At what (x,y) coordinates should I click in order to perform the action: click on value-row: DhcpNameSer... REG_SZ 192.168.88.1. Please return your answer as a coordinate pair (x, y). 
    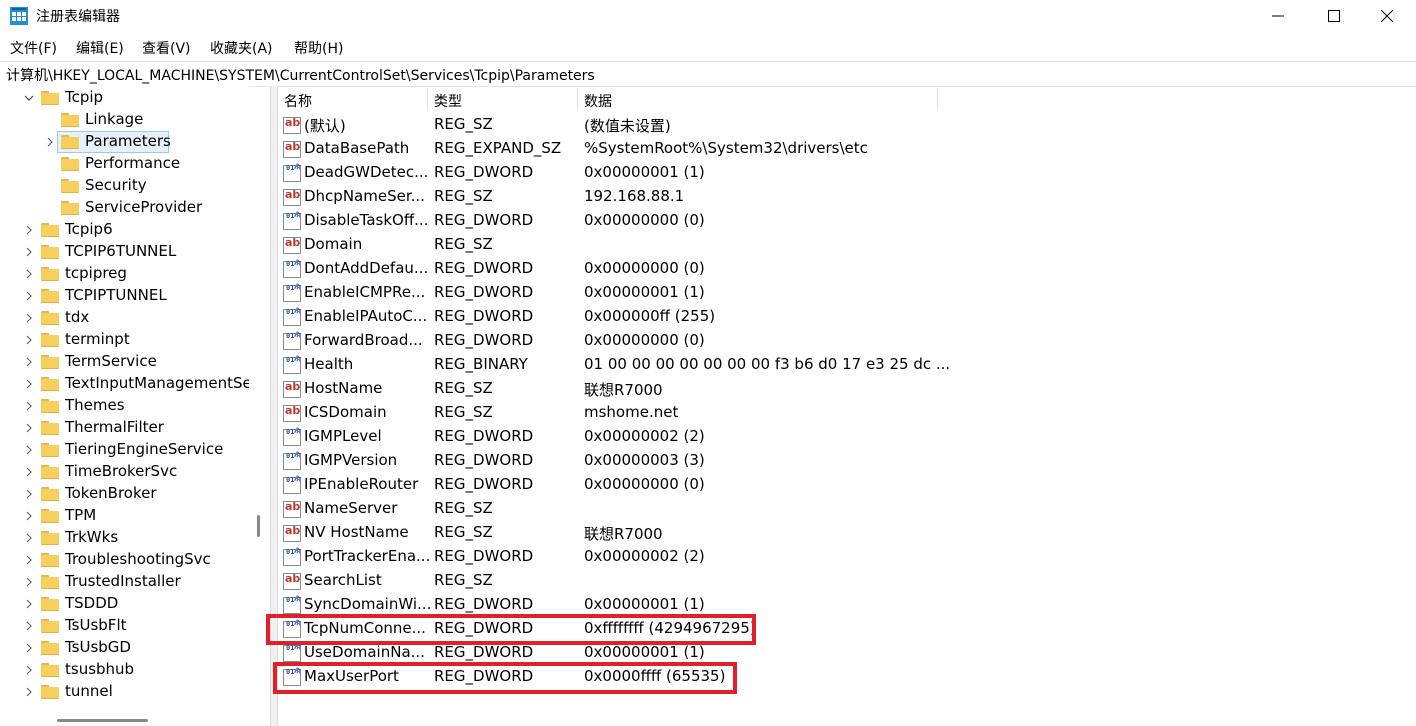
    Looking at the image, I should click on (846, 197).